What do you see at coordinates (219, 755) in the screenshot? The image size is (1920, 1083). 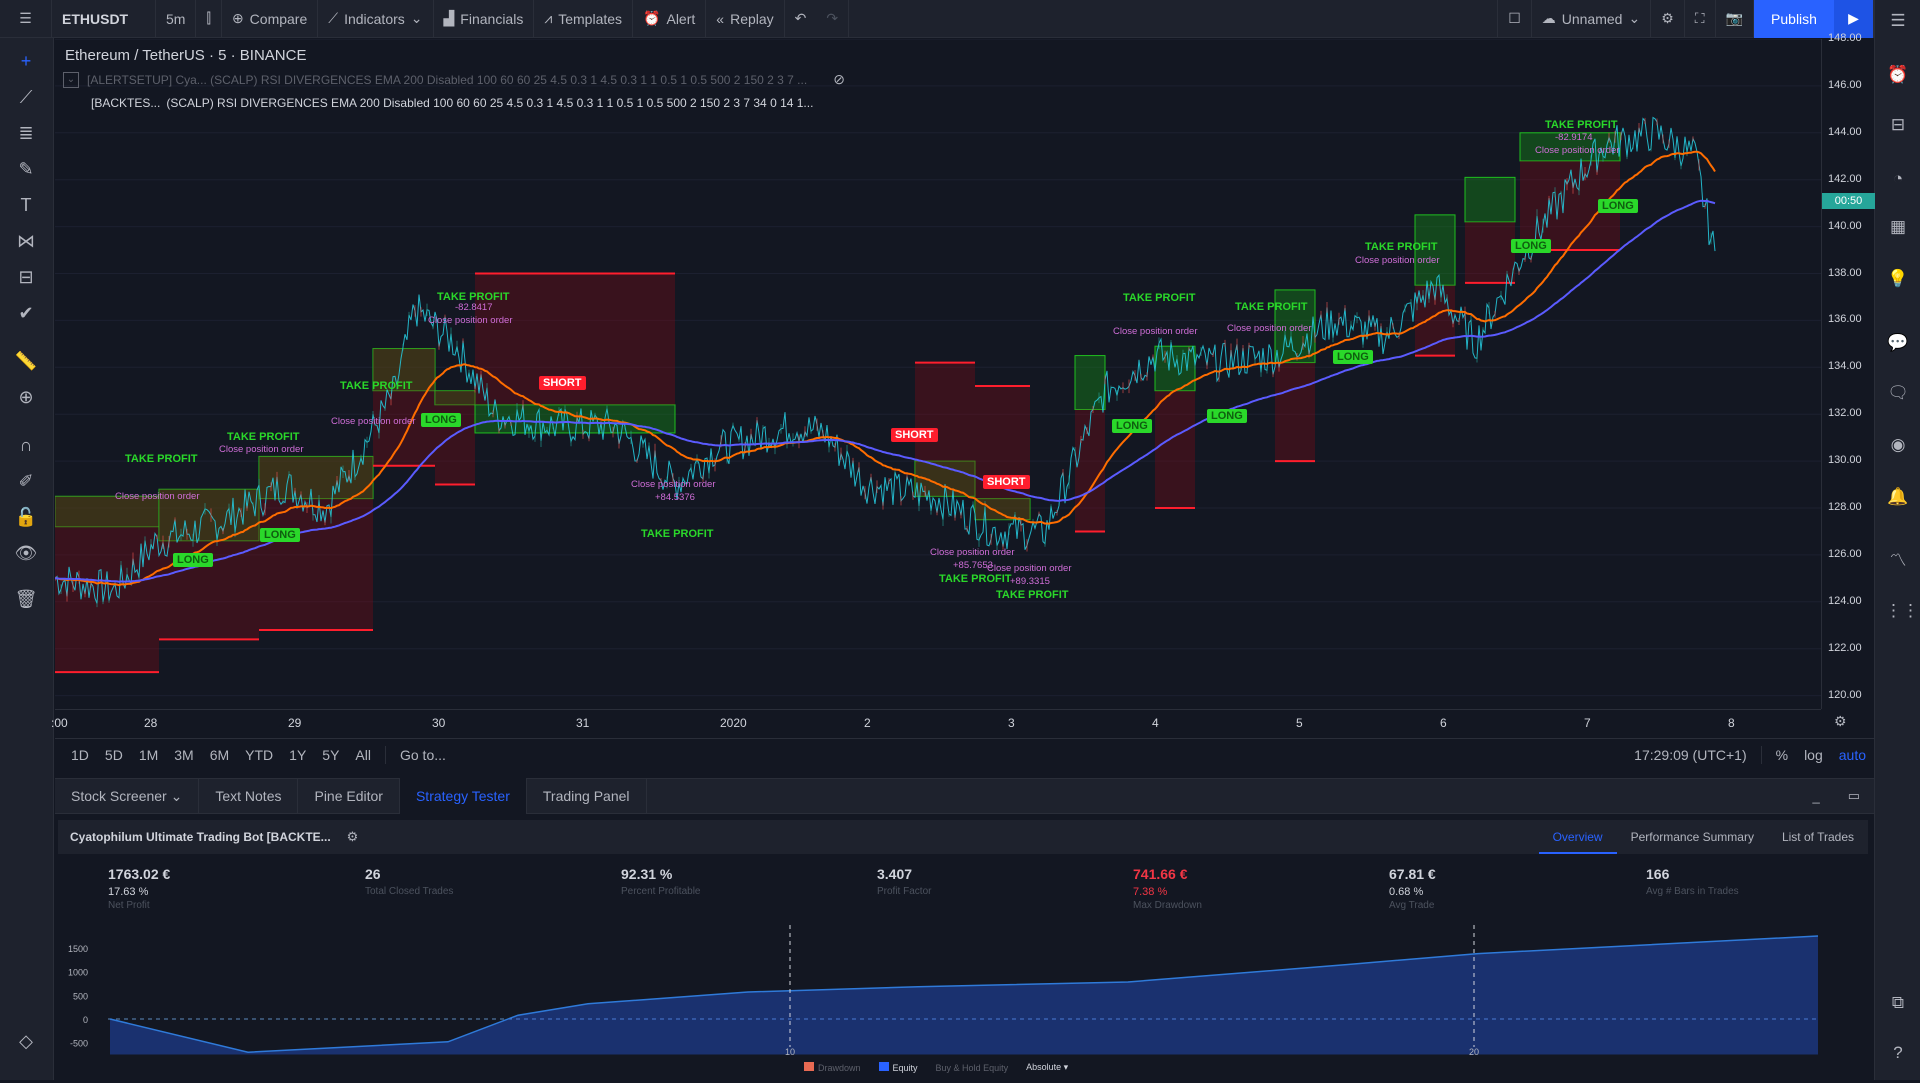 I see `range-6m: 6M` at bounding box center [219, 755].